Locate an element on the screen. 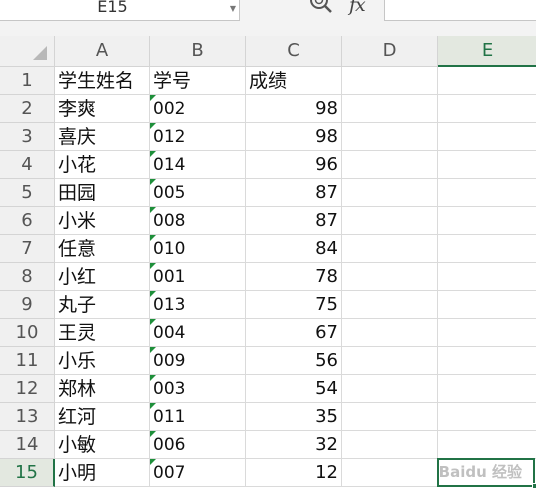 Image resolution: width=536 pixels, height=490 pixels. cell-a5: 田园 is located at coordinates (102, 193).